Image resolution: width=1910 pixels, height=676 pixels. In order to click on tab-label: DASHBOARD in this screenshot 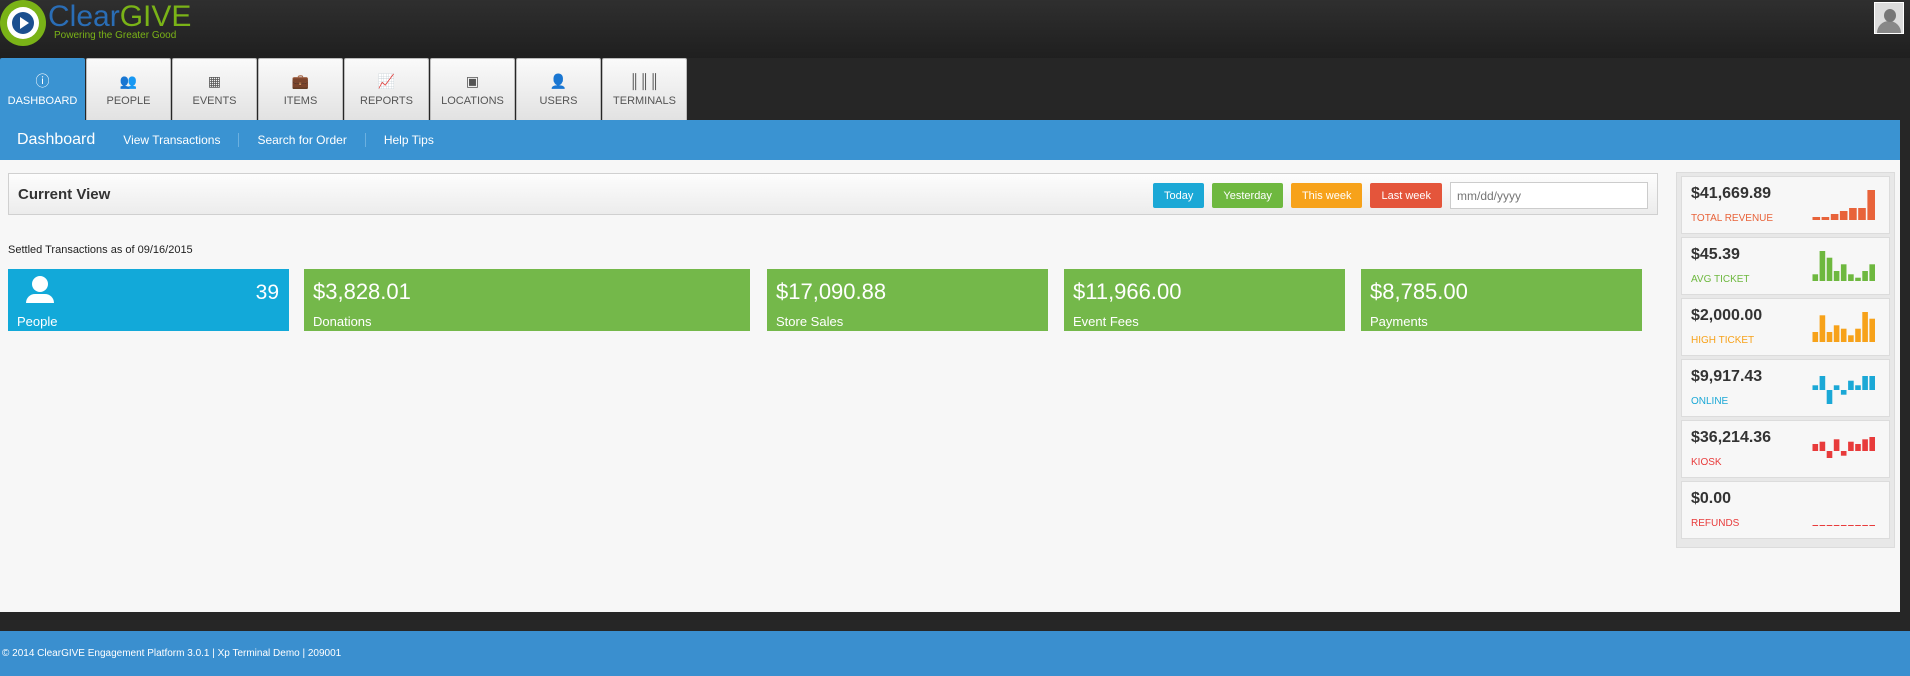, I will do `click(42, 100)`.